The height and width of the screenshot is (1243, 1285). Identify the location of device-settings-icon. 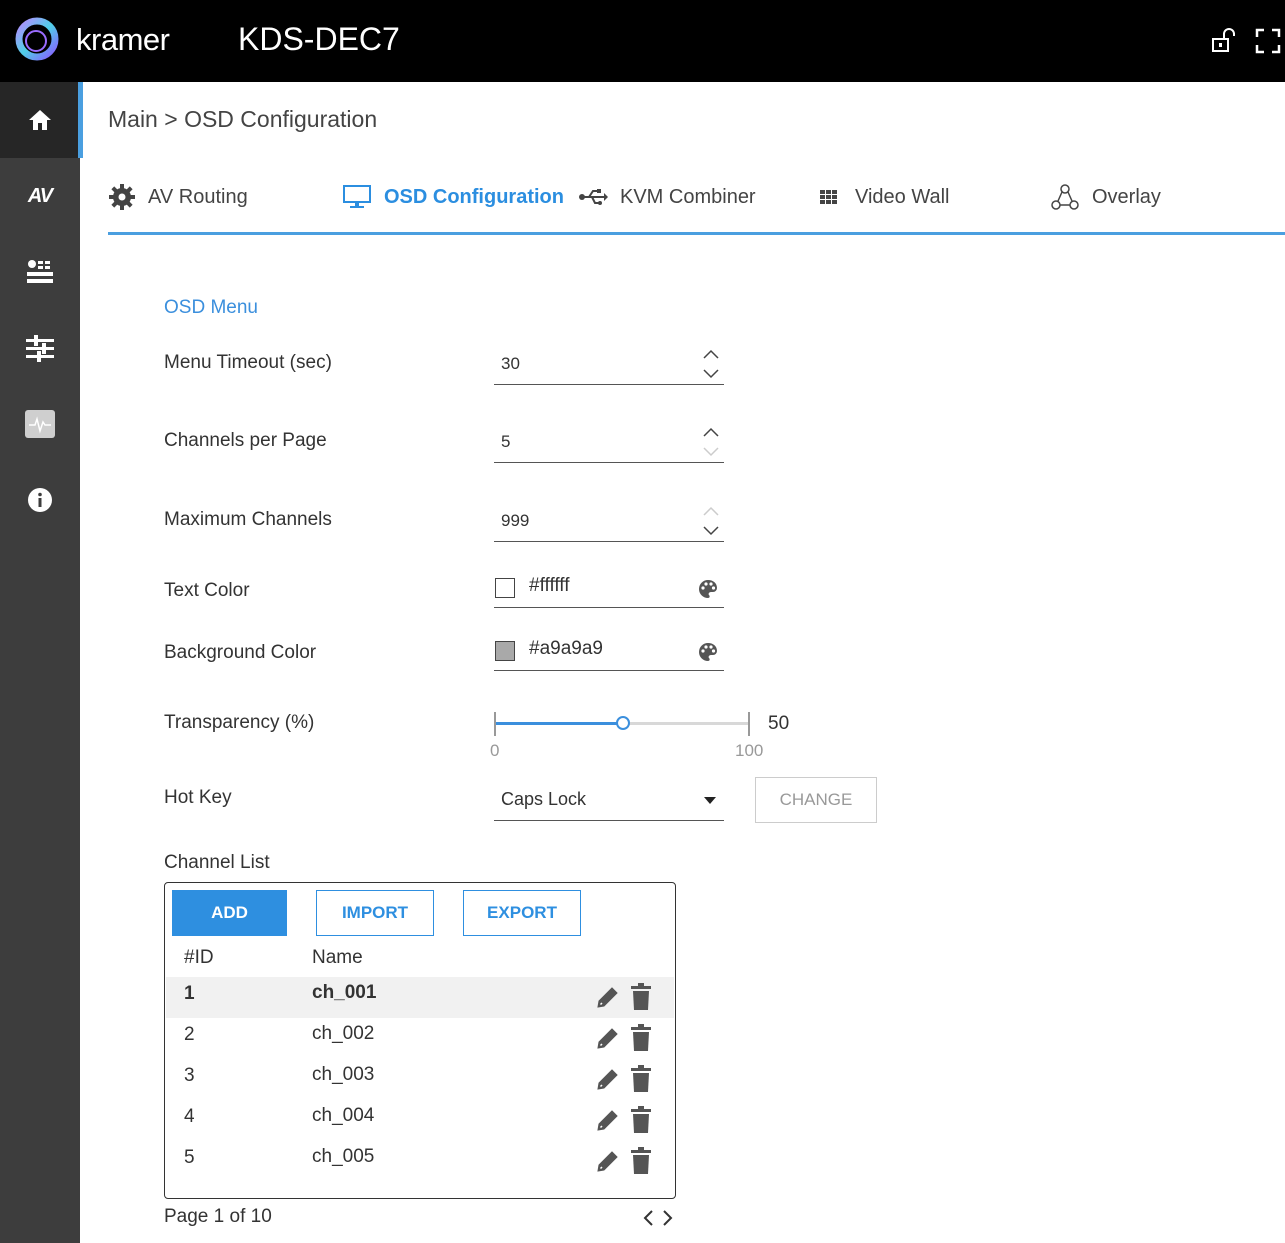
(40, 271).